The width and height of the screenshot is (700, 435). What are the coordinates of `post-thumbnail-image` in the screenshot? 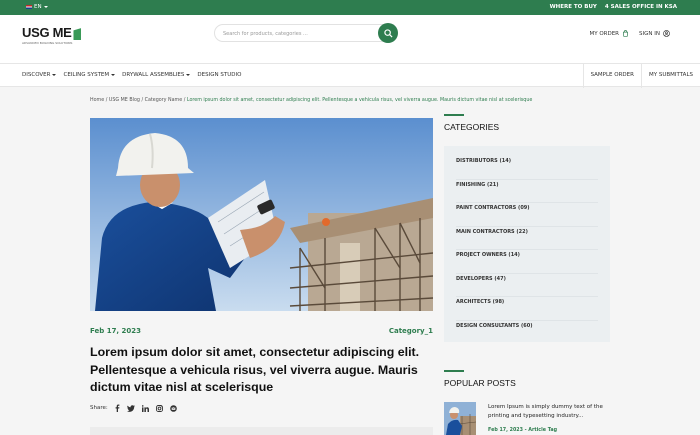 It's located at (460, 418).